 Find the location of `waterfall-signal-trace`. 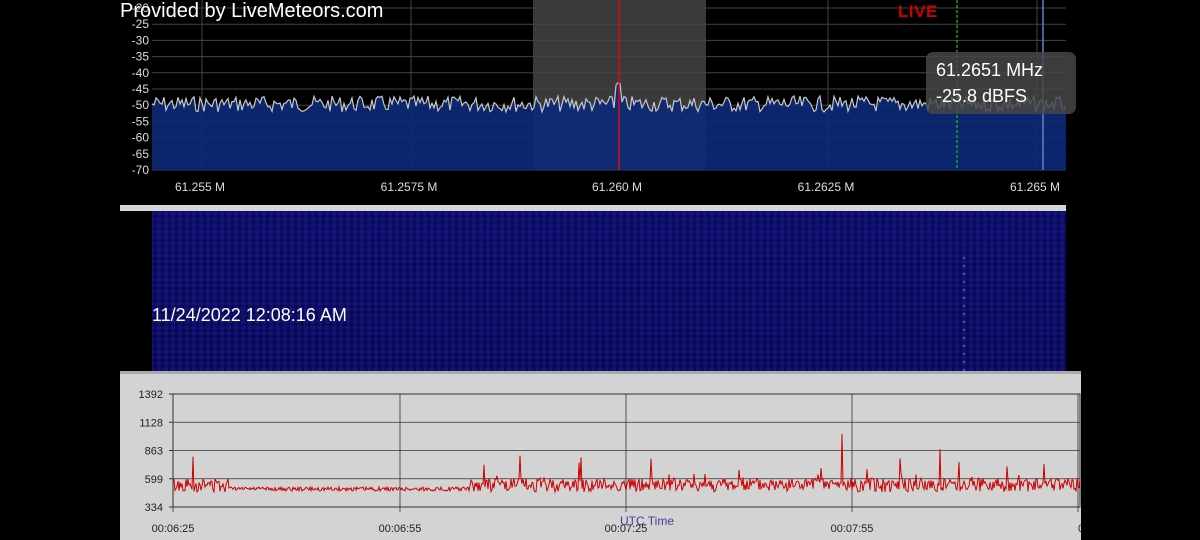

waterfall-signal-trace is located at coordinates (964, 311).